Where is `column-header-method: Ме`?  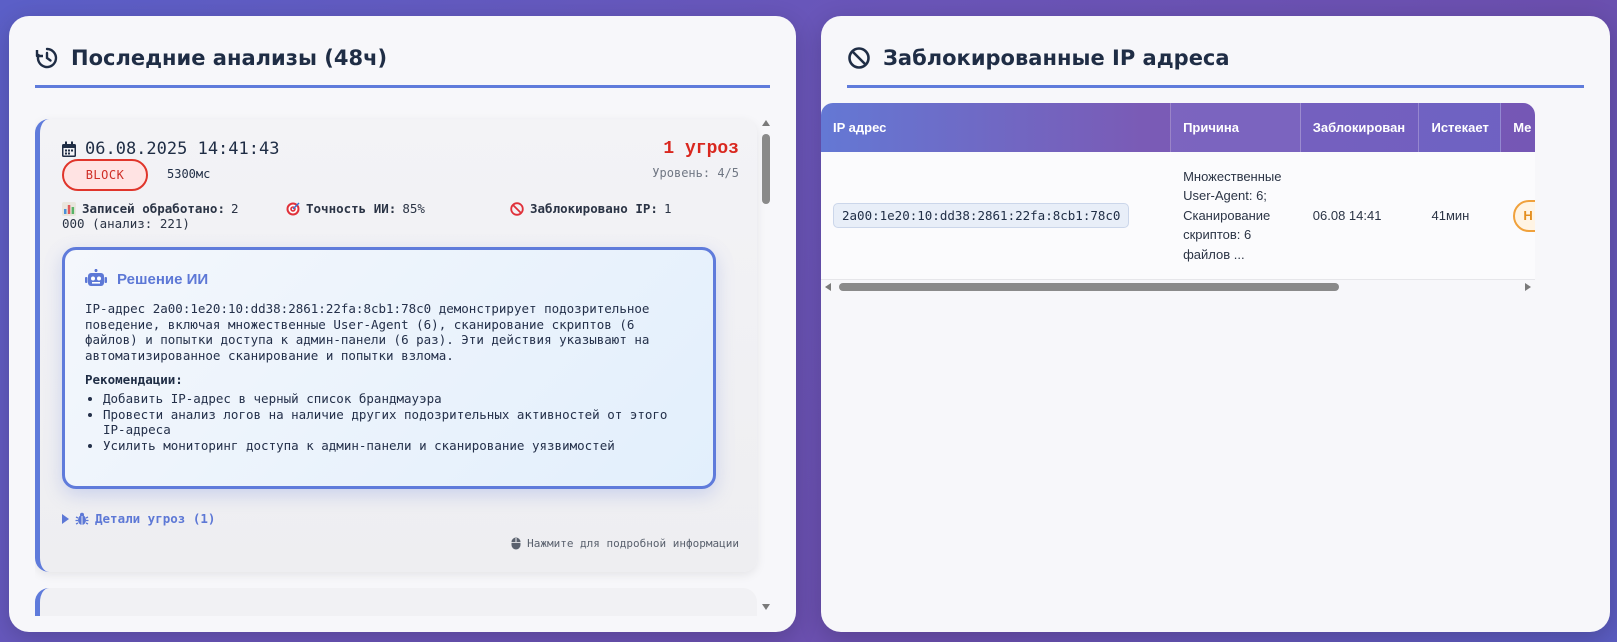
column-header-method: Ме is located at coordinates (1518, 127).